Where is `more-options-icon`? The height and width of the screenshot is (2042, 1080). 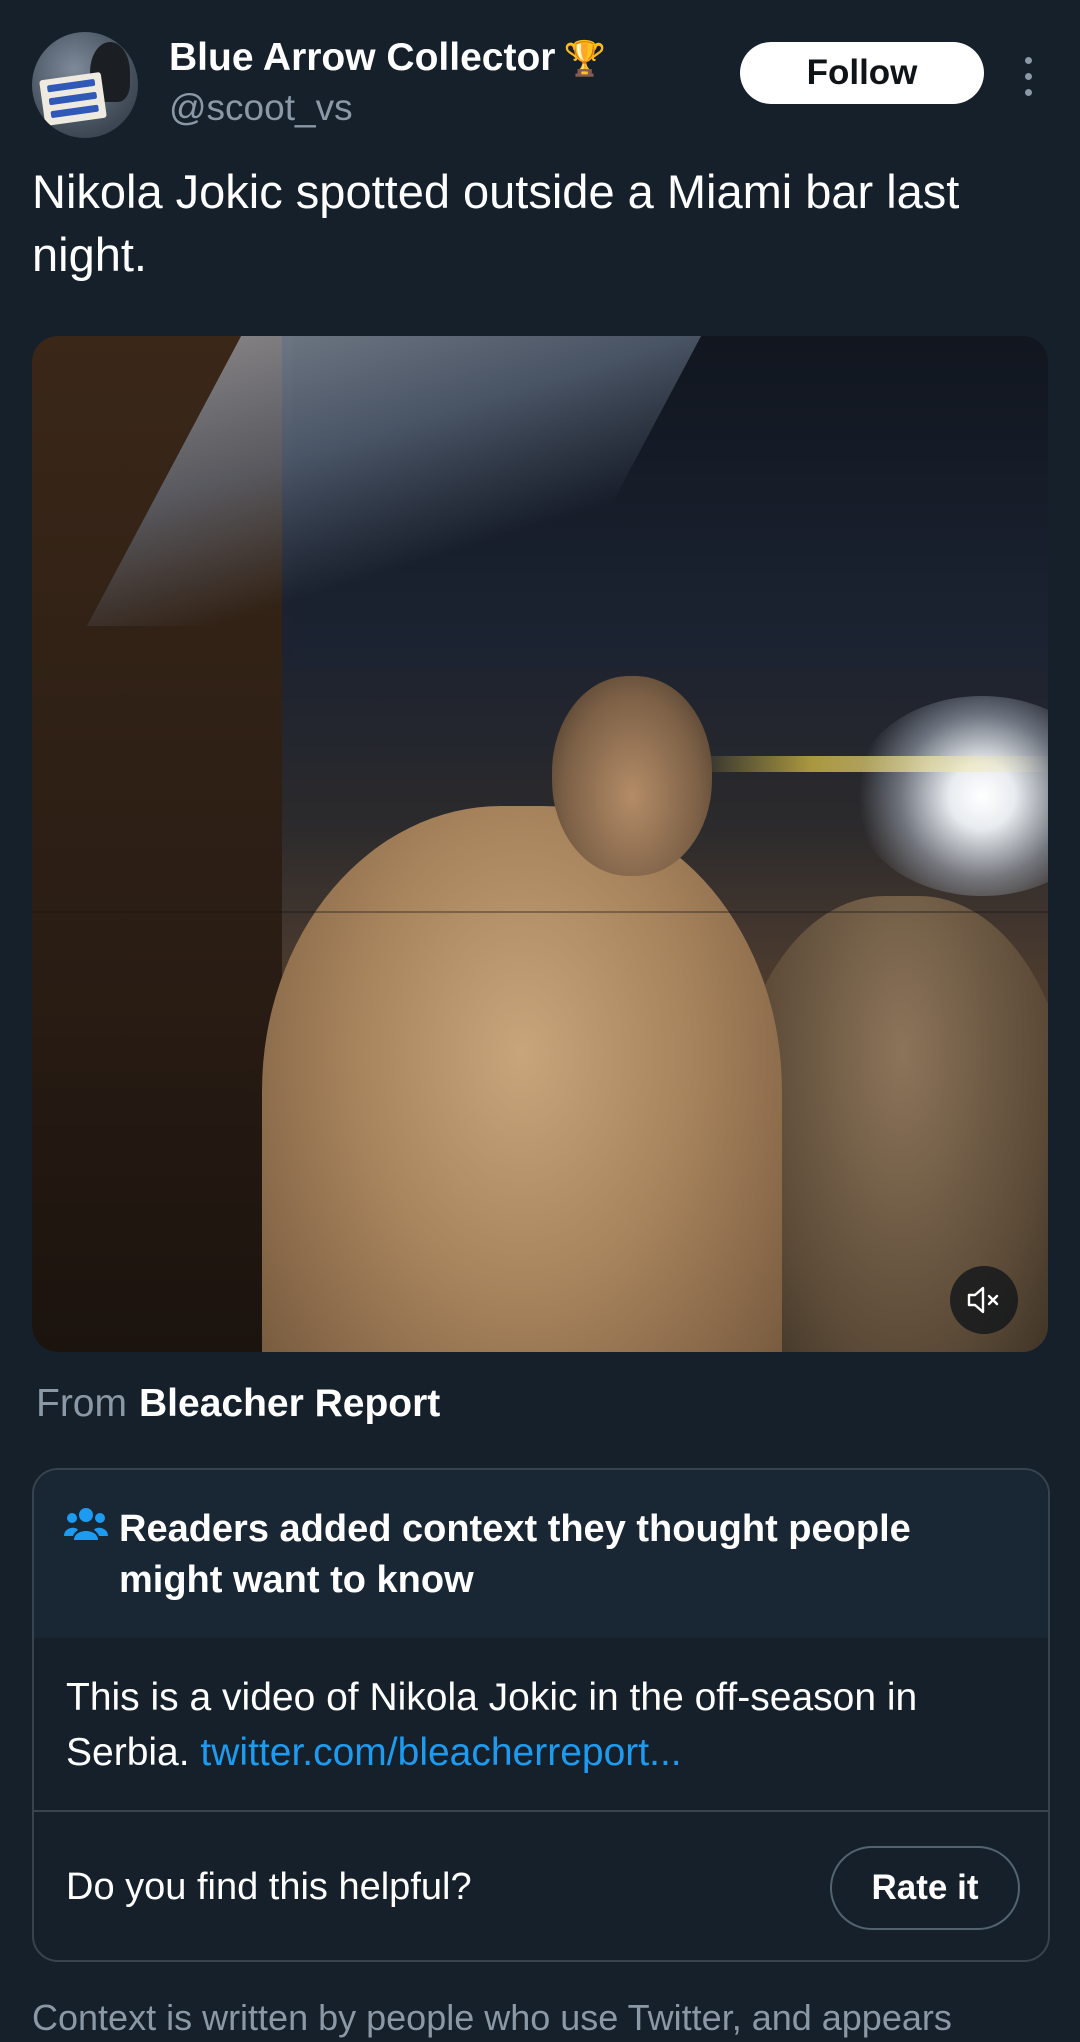
more-options-icon is located at coordinates (1028, 76).